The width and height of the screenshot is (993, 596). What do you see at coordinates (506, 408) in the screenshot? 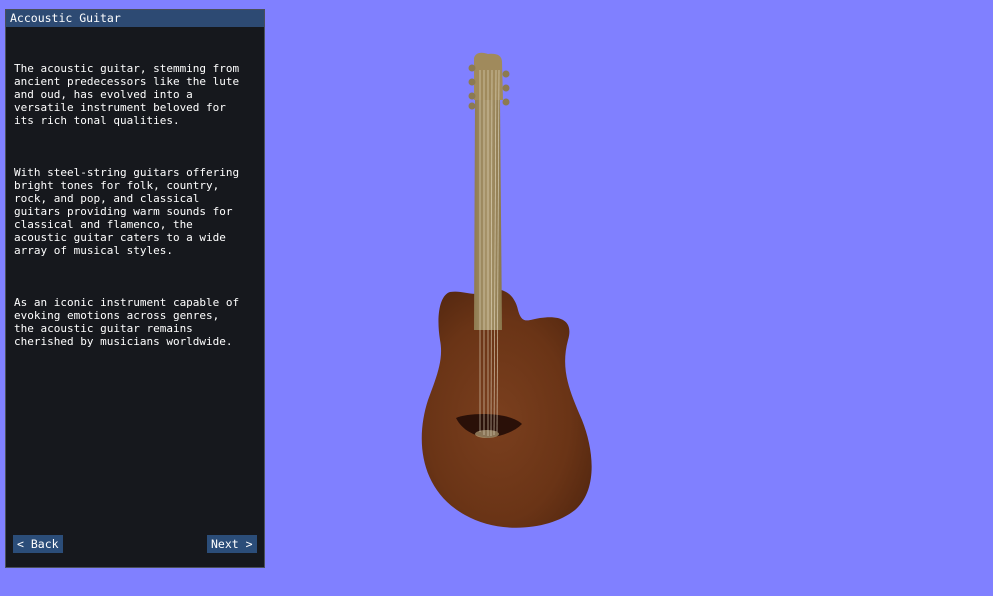
I see `guitar-body` at bounding box center [506, 408].